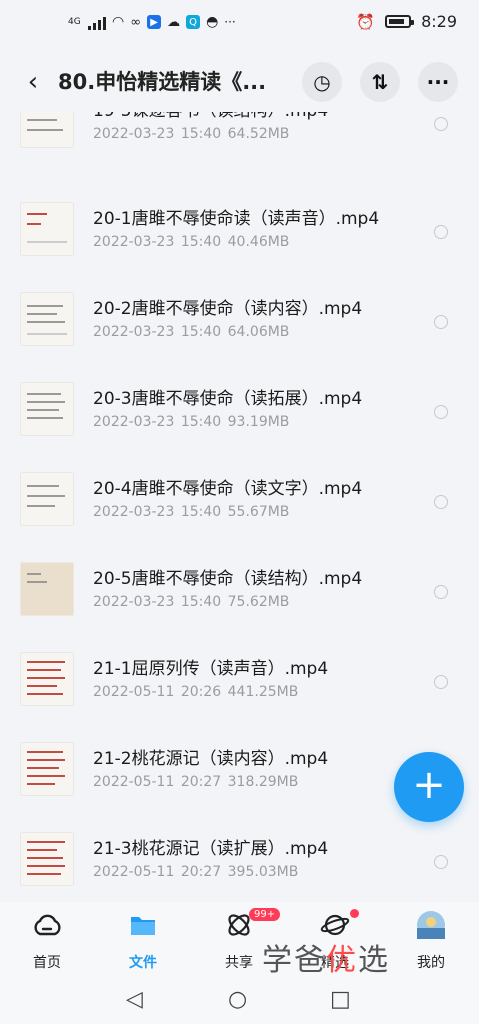 This screenshot has height=1024, width=479. What do you see at coordinates (340, 999) in the screenshot?
I see `recents-square-icon: □` at bounding box center [340, 999].